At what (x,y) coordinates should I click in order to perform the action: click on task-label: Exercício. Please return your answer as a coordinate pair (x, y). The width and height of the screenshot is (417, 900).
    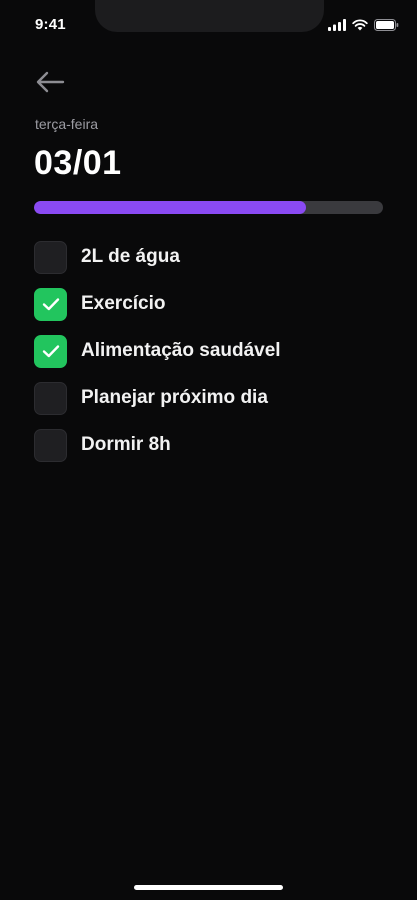
    Looking at the image, I should click on (123, 303).